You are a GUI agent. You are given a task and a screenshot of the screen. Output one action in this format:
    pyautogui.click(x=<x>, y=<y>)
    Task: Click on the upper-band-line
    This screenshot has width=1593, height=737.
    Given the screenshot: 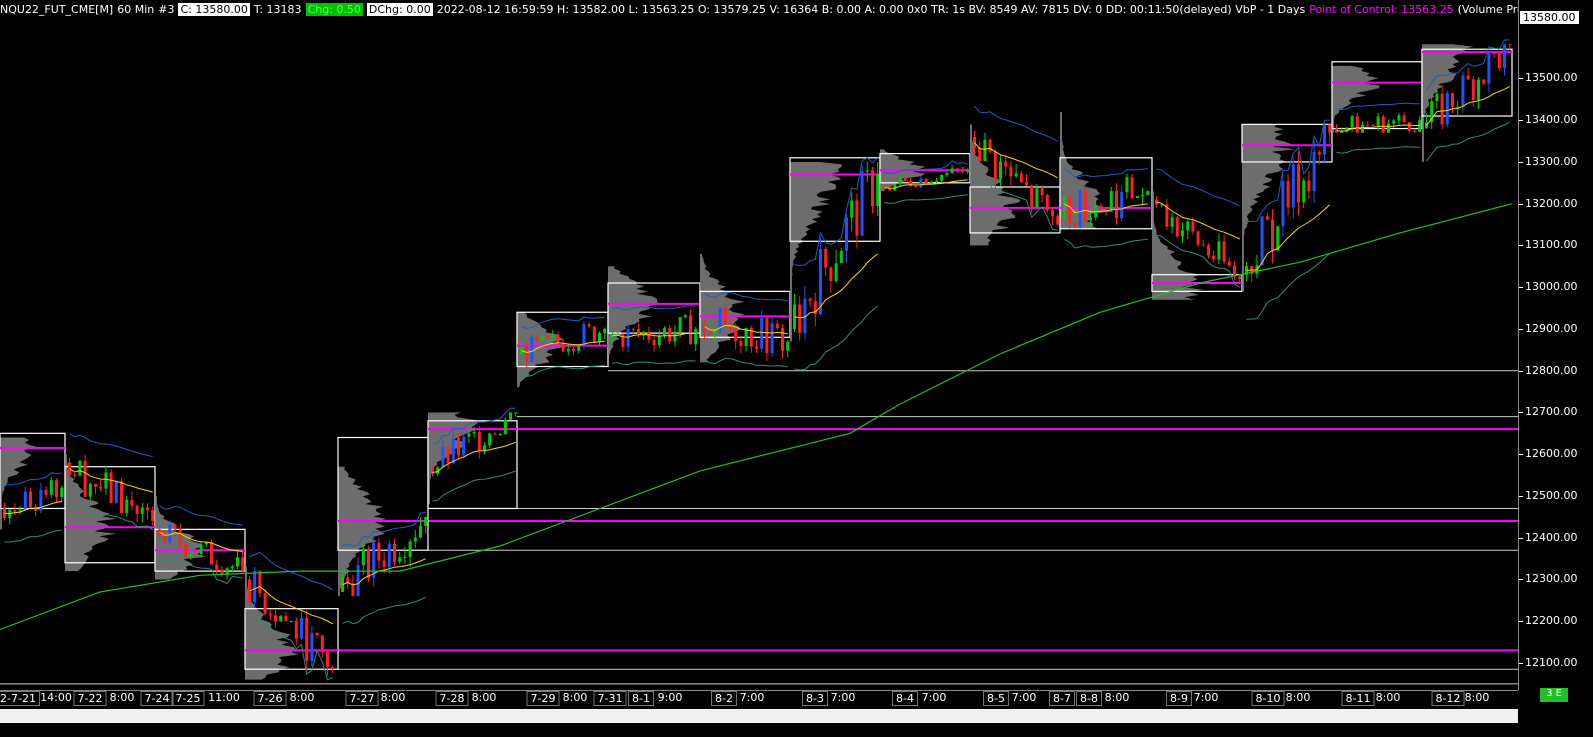 What is the action you would take?
    pyautogui.click(x=1198, y=187)
    